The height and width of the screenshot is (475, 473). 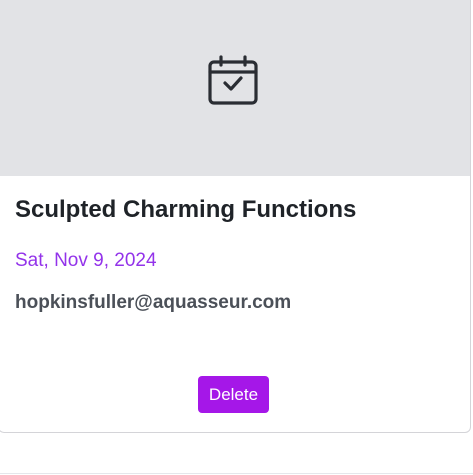 What do you see at coordinates (86, 260) in the screenshot?
I see `event-date: Sat, Nov 9, 2024` at bounding box center [86, 260].